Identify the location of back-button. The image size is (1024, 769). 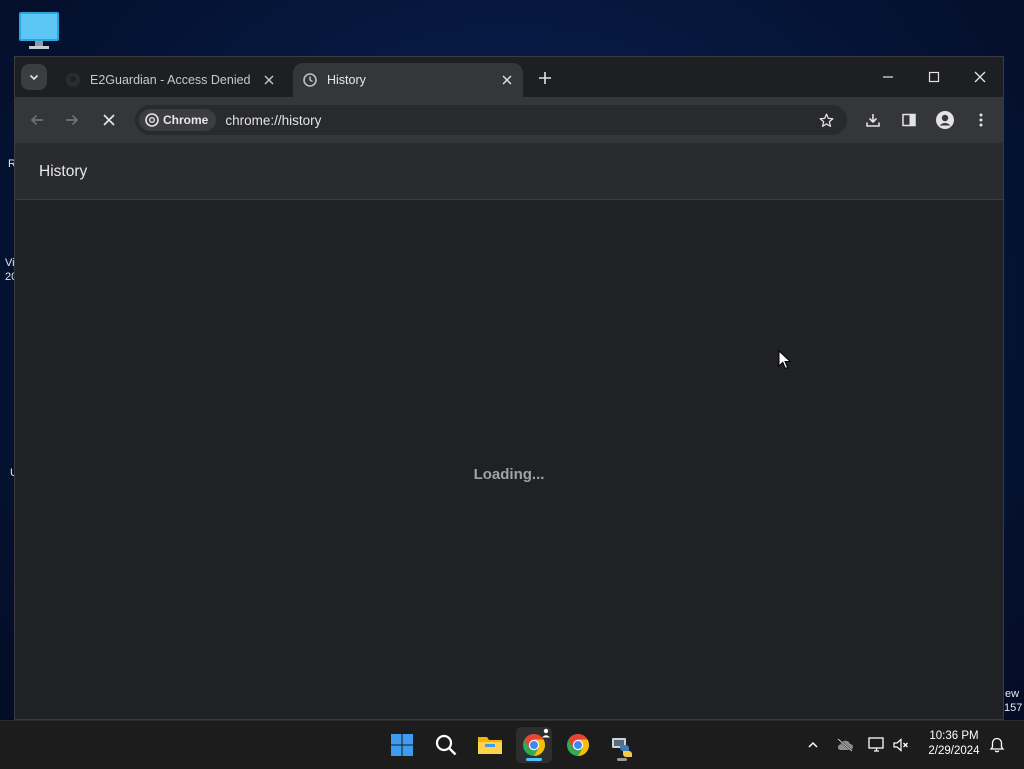
(37, 120).